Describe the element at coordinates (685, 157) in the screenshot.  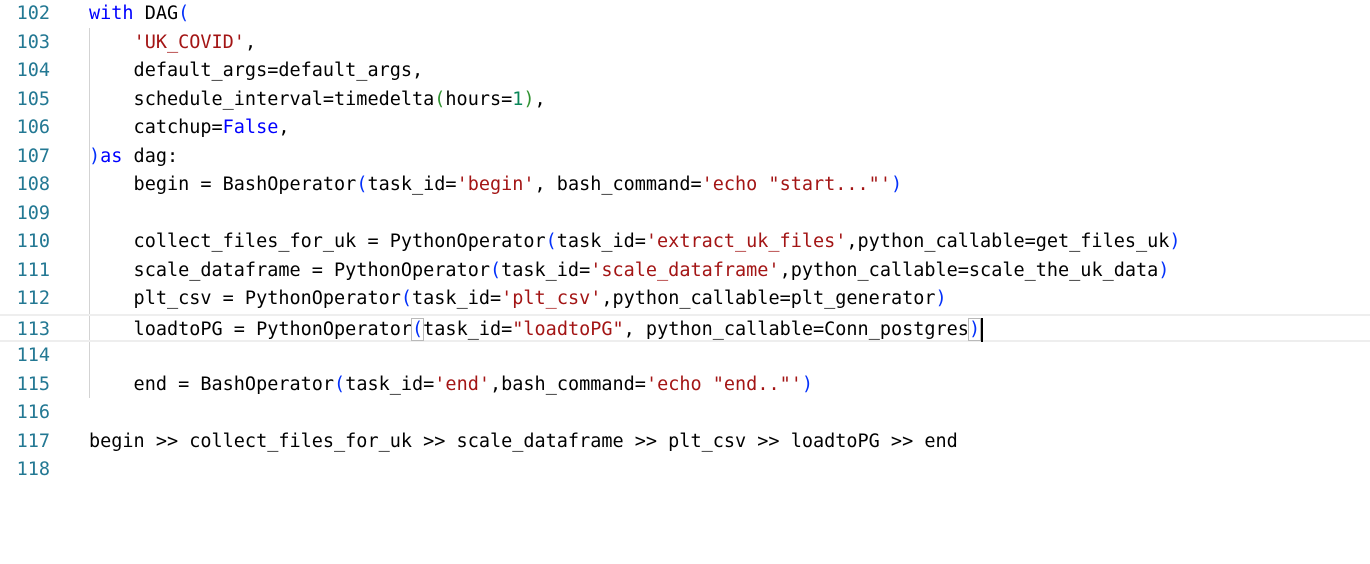
I see `code-line: 107 )as dag:` at that location.